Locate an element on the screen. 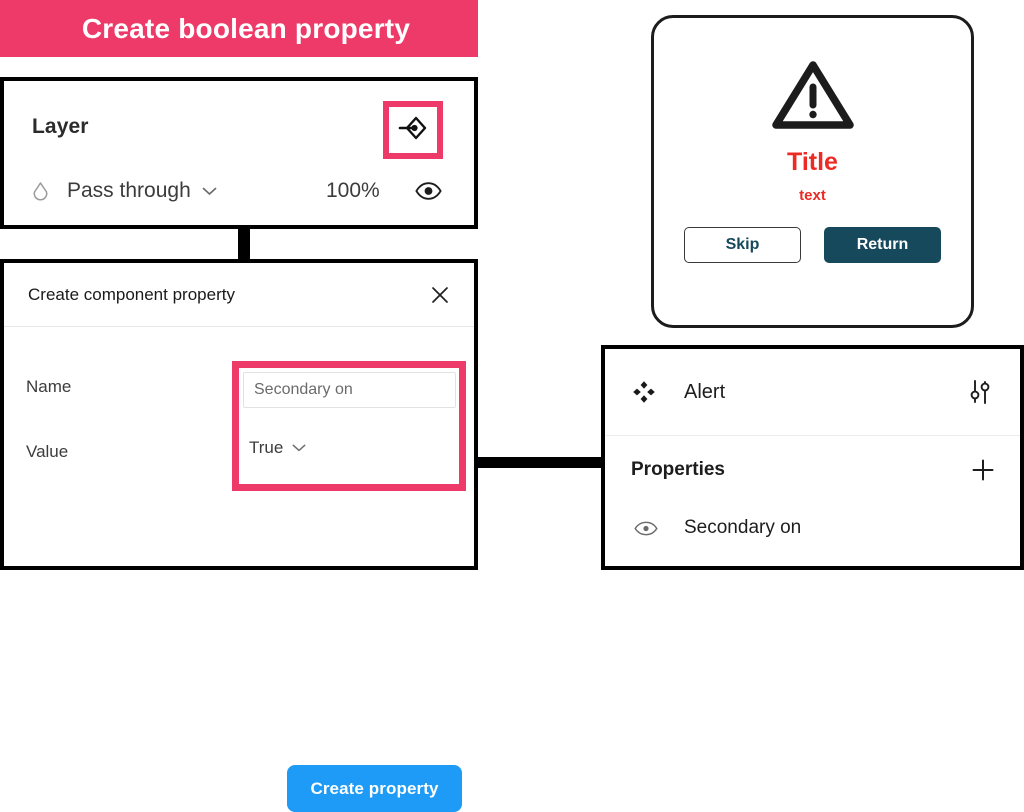 The width and height of the screenshot is (1024, 812). plus-icon is located at coordinates (983, 470).